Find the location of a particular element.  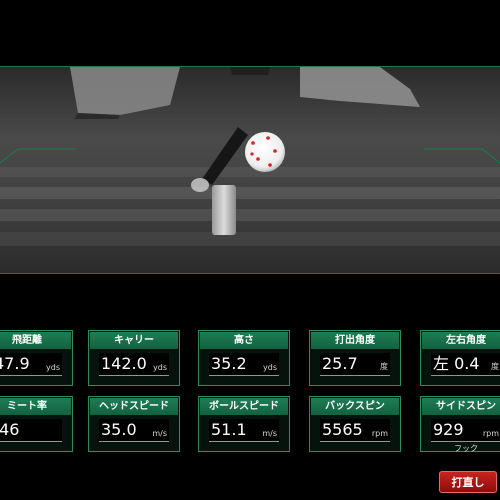

metric-ball-speed: ボールスピード 51.1 m/s is located at coordinates (244, 424).